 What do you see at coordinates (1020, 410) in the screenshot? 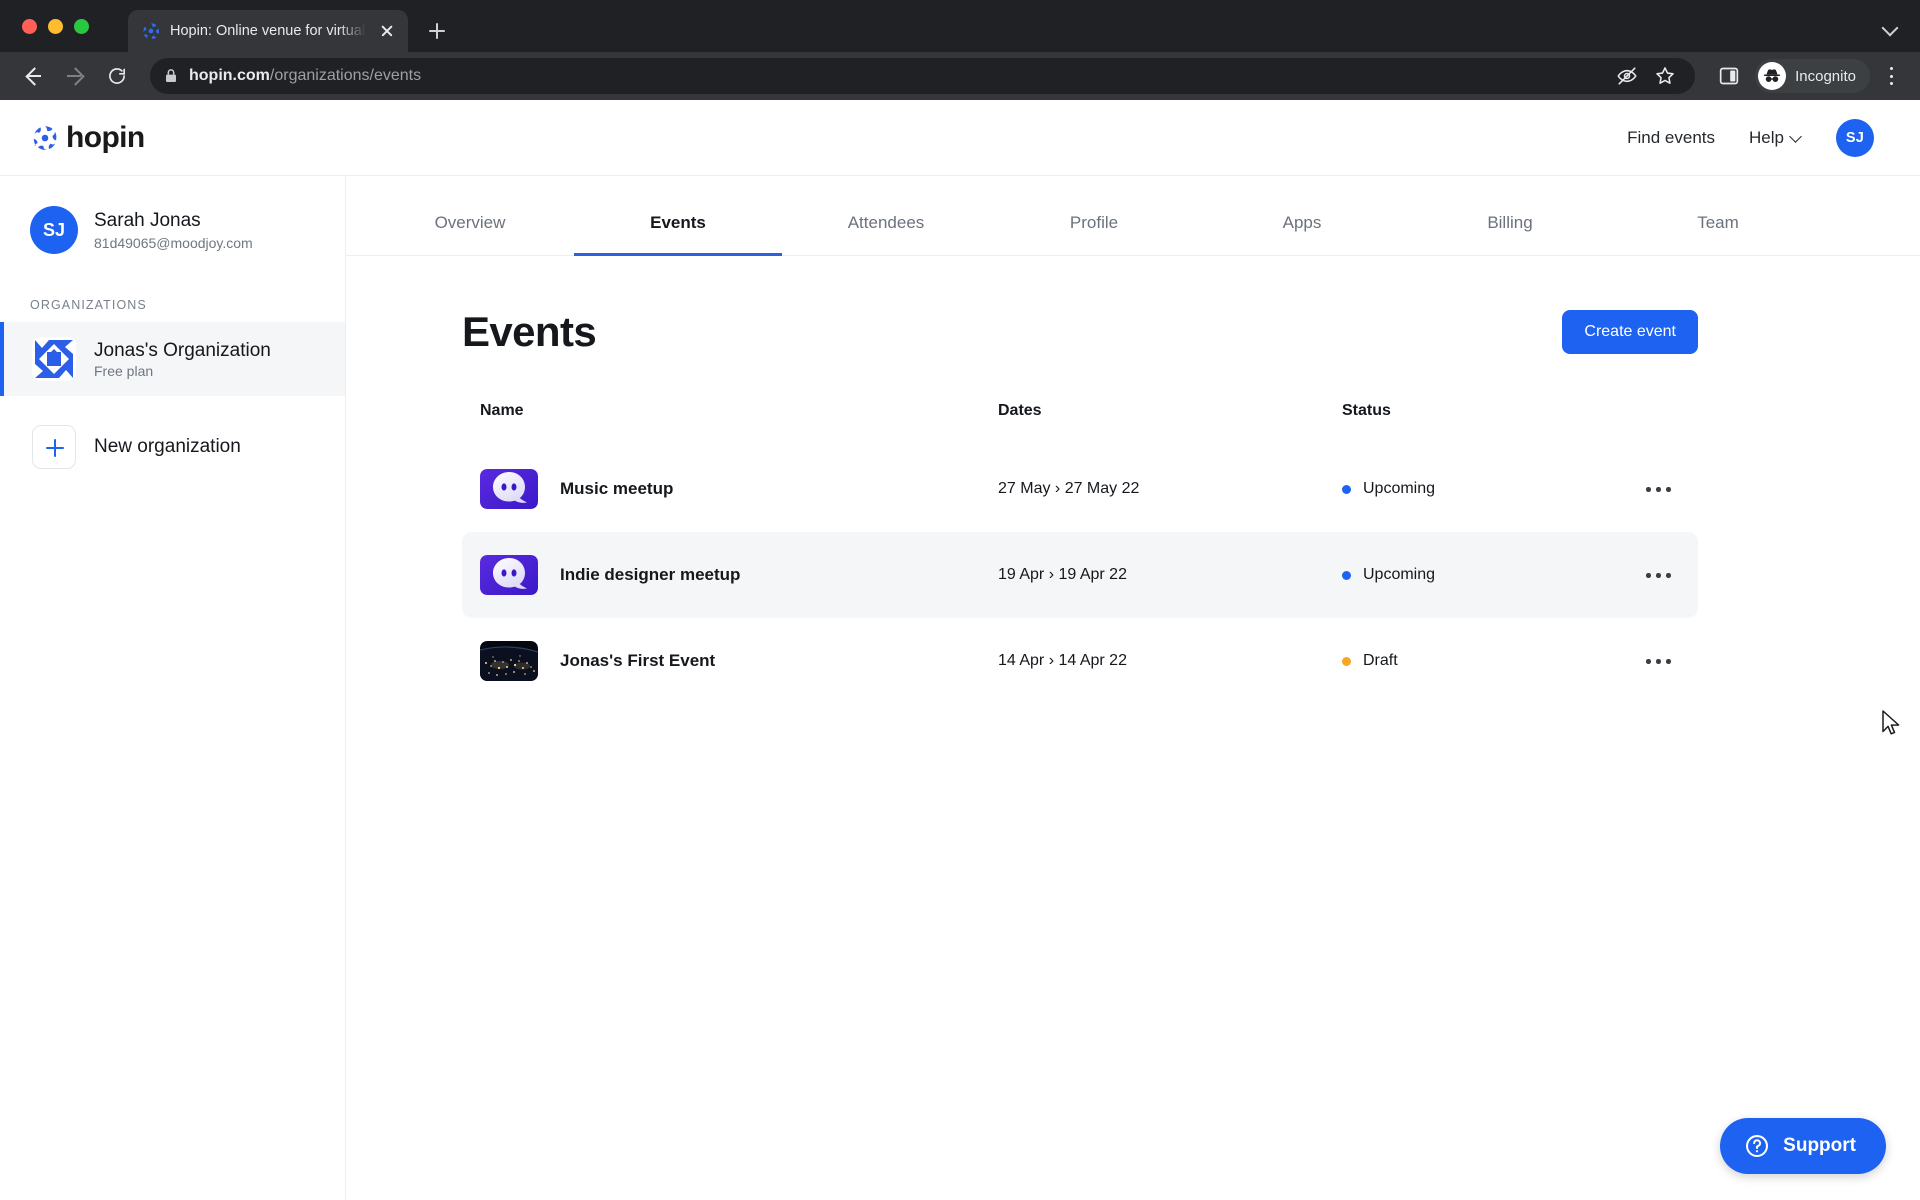
I see `column-header-dates: Dates` at bounding box center [1020, 410].